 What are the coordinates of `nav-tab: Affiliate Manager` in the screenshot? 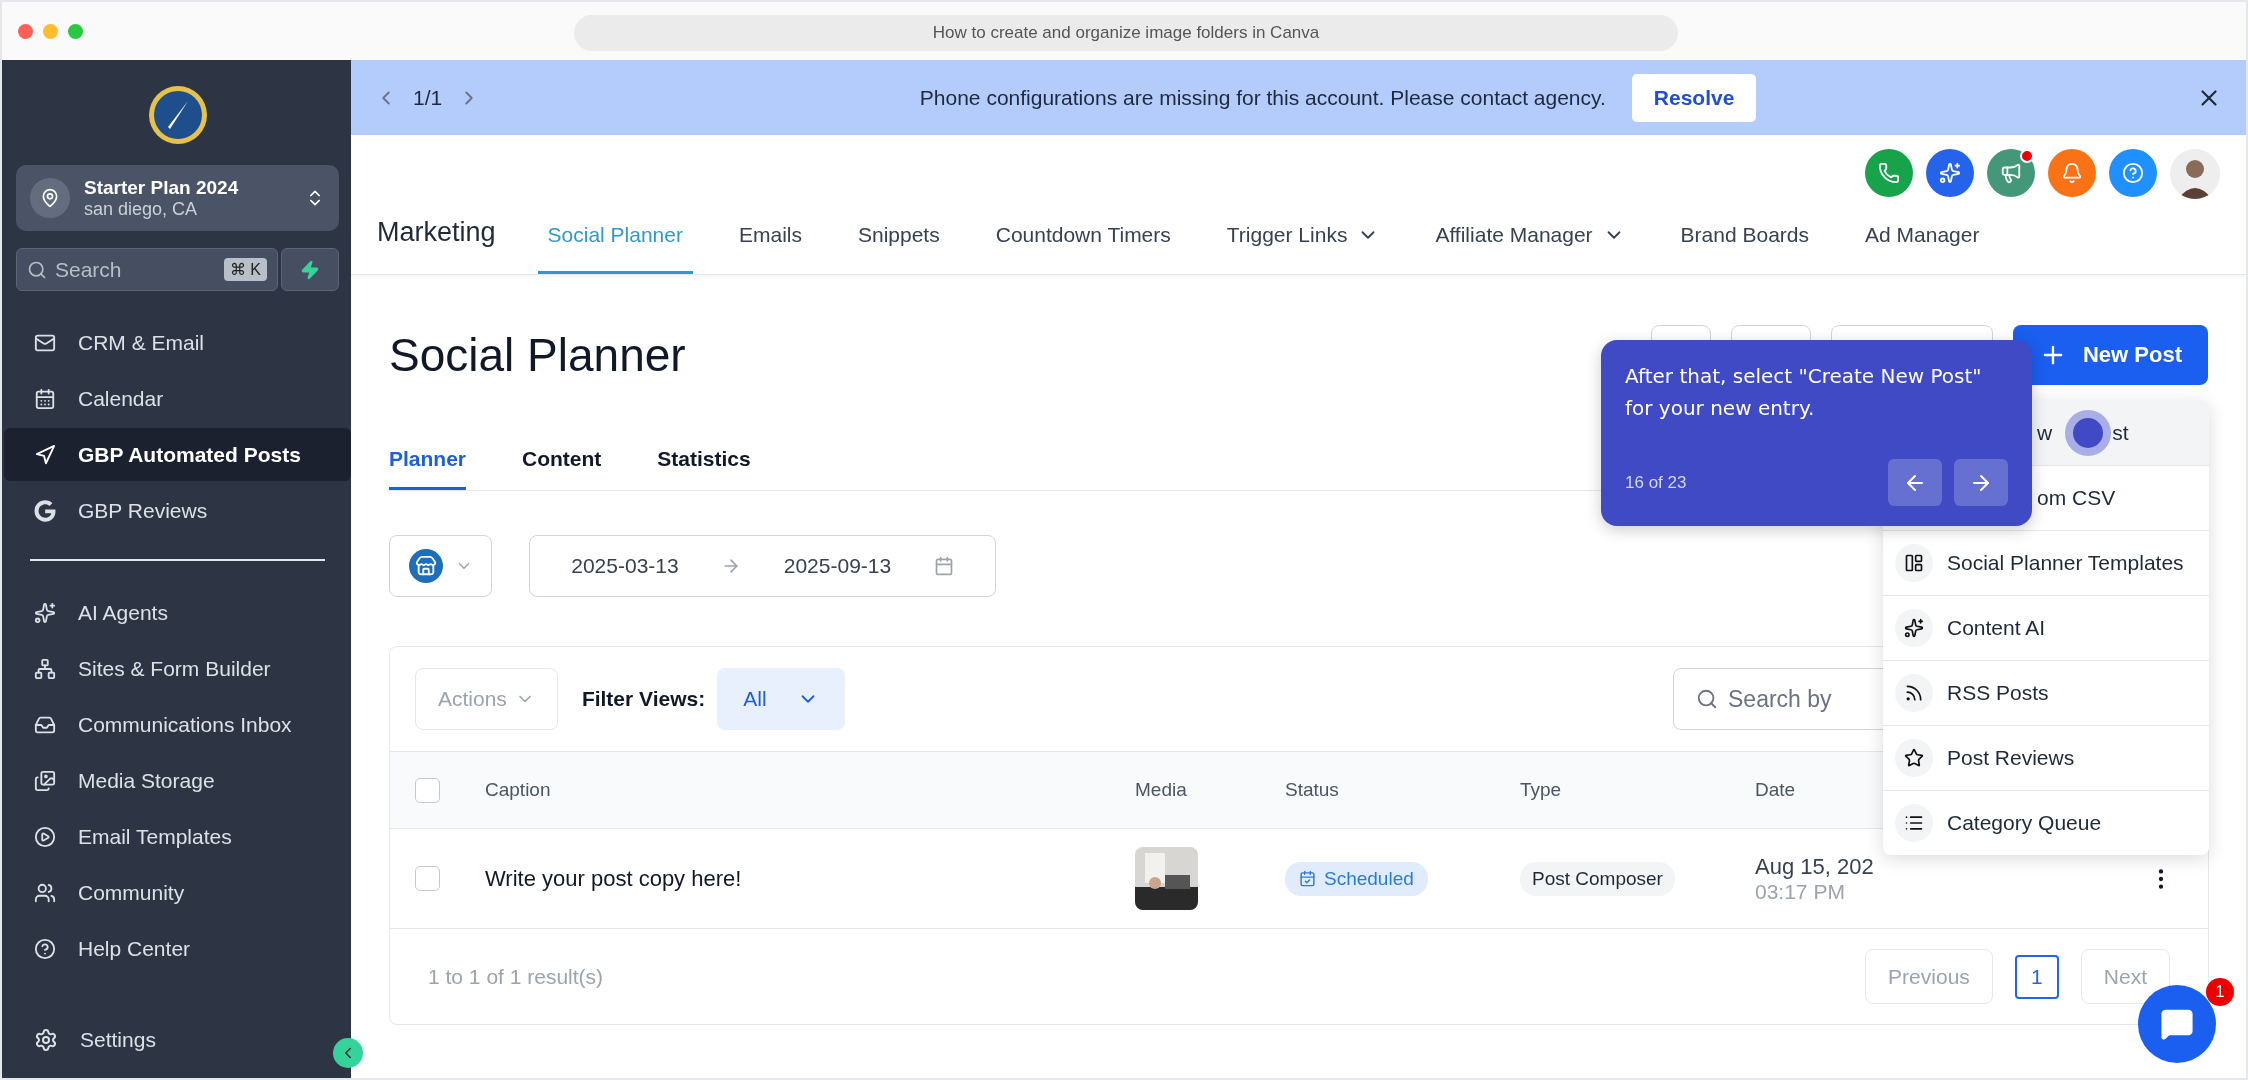 It's located at (1530, 248).